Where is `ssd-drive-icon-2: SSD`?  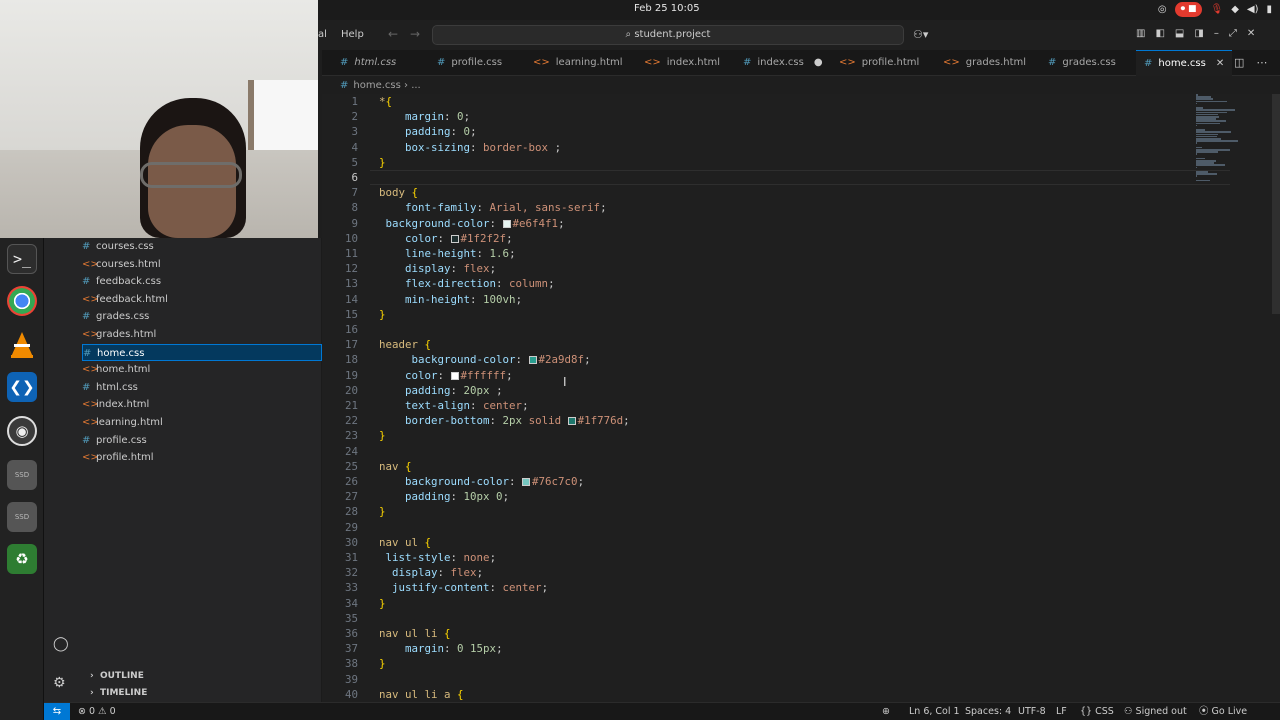
ssd-drive-icon-2: SSD is located at coordinates (22, 517).